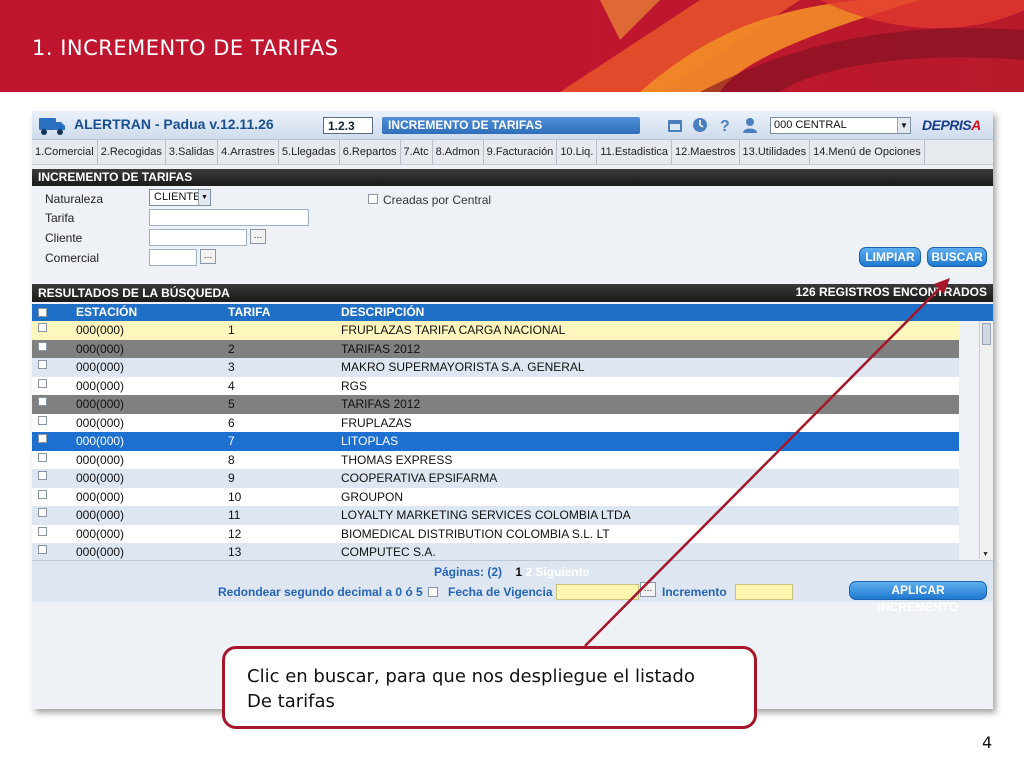 Image resolution: width=1024 pixels, height=768 pixels. What do you see at coordinates (675, 125) in the screenshot?
I see `calendar-icon` at bounding box center [675, 125].